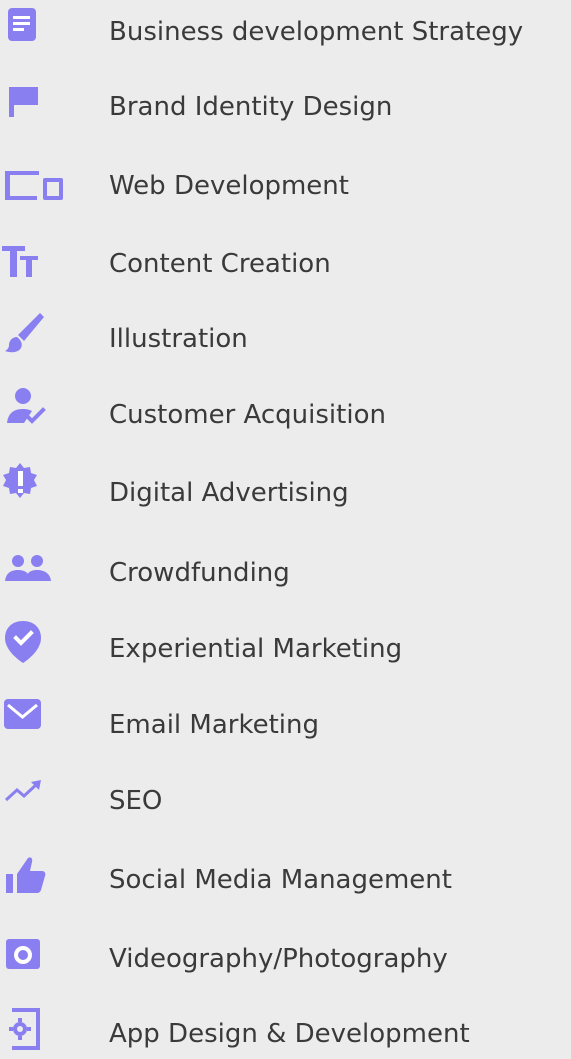 The image size is (571, 1059). I want to click on service-item-digital-advertising: Digital Advertising, so click(285, 493).